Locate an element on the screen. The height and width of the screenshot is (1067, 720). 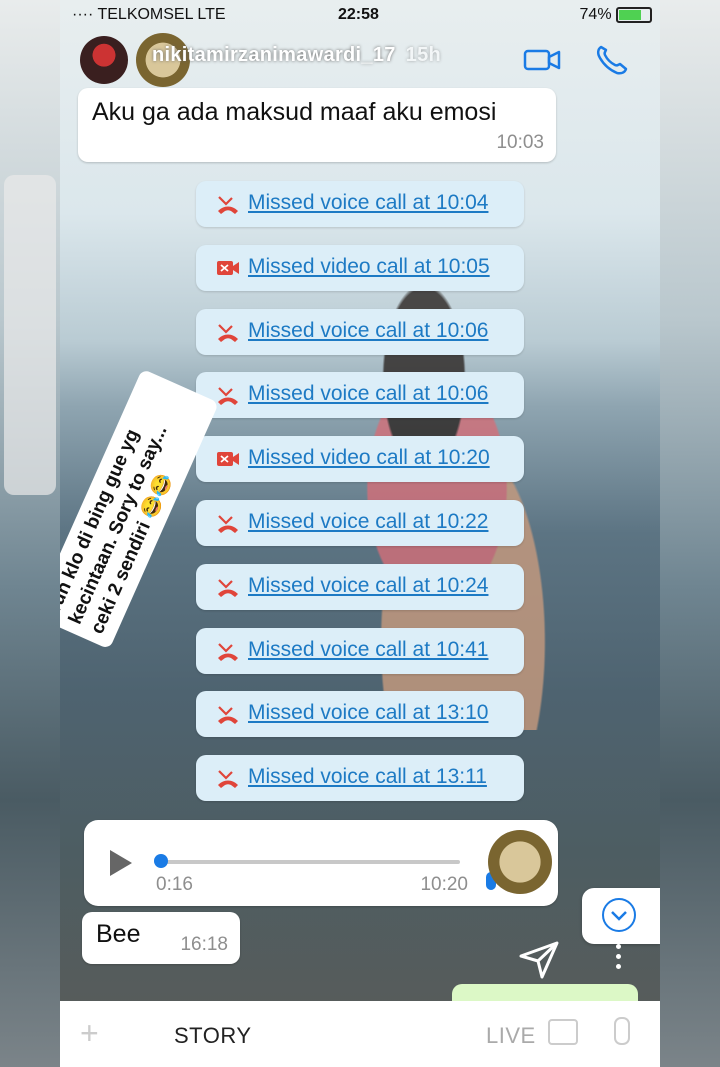
more-options-icon is located at coordinates (619, 959).